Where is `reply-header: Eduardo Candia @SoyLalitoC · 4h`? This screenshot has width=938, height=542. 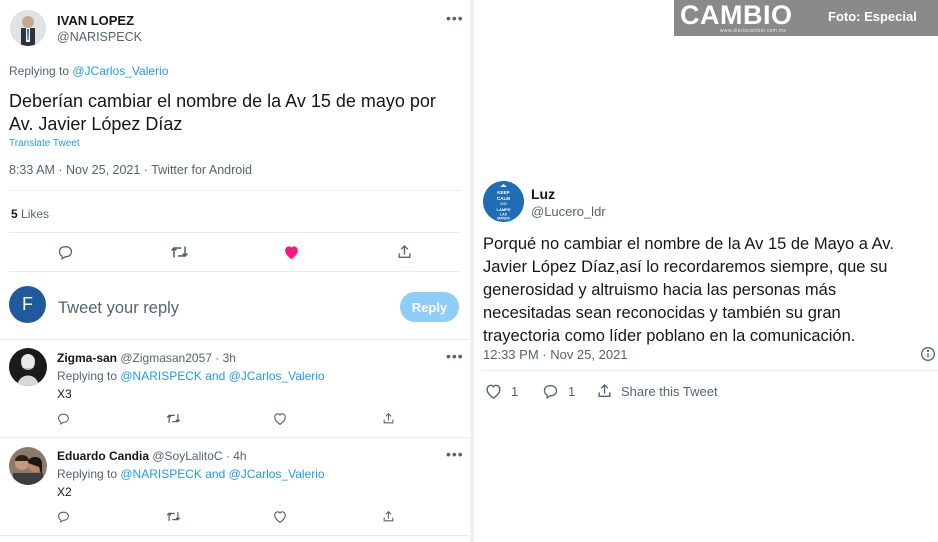
reply-header: Eduardo Candia @SoyLalitoC · 4h is located at coordinates (152, 456).